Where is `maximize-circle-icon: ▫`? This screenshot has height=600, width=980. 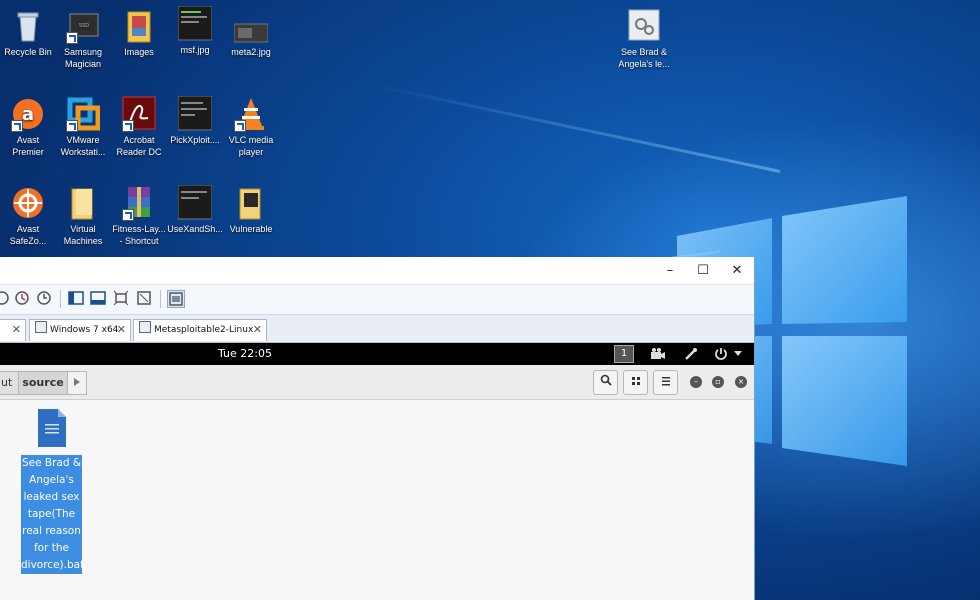
maximize-circle-icon: ▫ is located at coordinates (718, 382).